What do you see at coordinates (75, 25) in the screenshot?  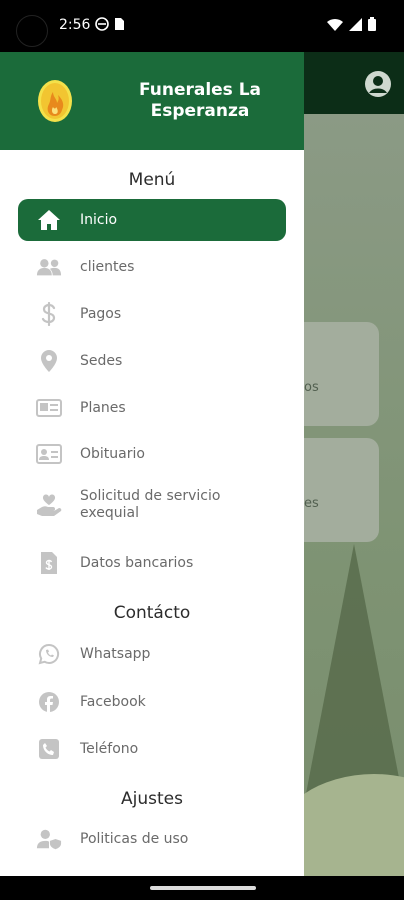 I see `status-time: 2:56` at bounding box center [75, 25].